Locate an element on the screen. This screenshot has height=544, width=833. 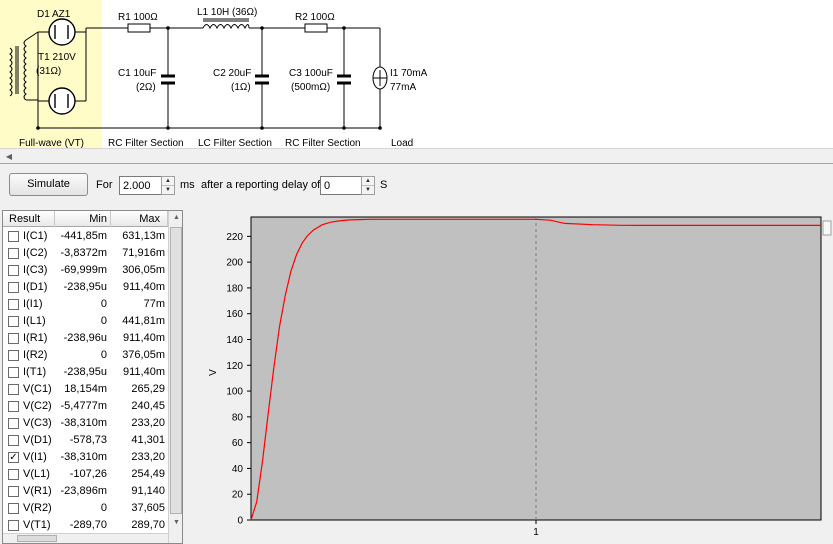
results-vertical-scrollbar: ▲ ▼ is located at coordinates (175, 377).